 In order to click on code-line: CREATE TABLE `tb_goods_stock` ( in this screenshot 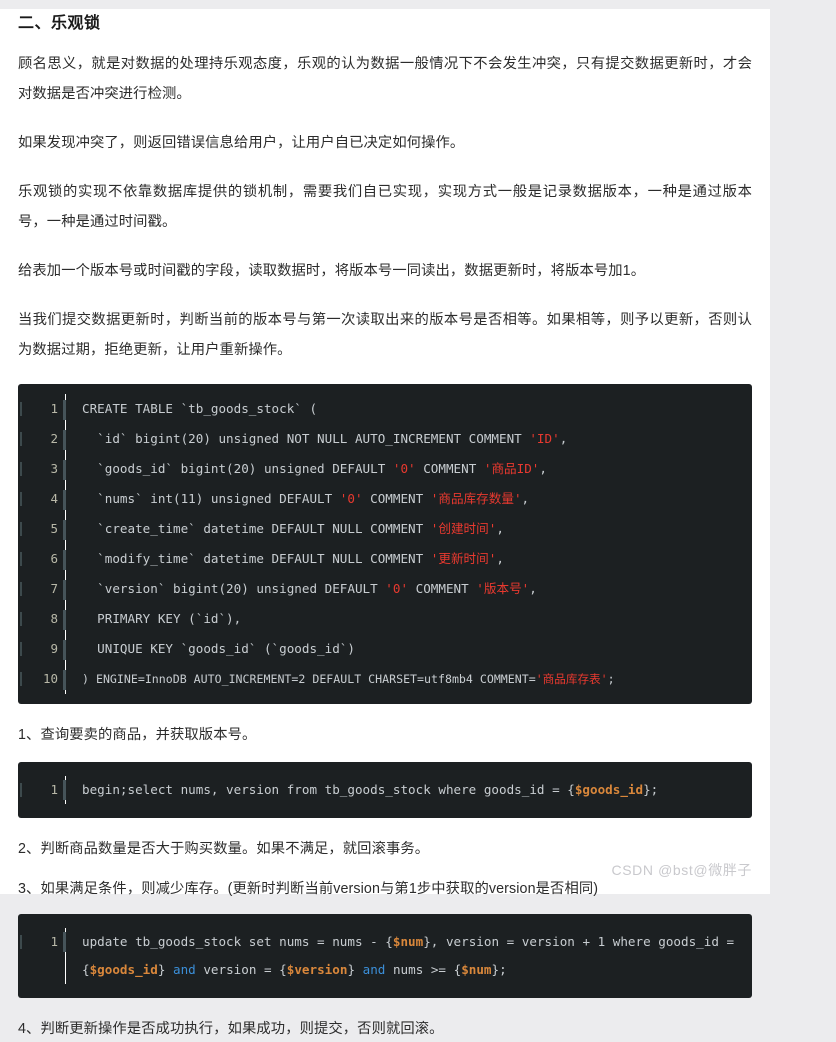, I will do `click(200, 408)`.